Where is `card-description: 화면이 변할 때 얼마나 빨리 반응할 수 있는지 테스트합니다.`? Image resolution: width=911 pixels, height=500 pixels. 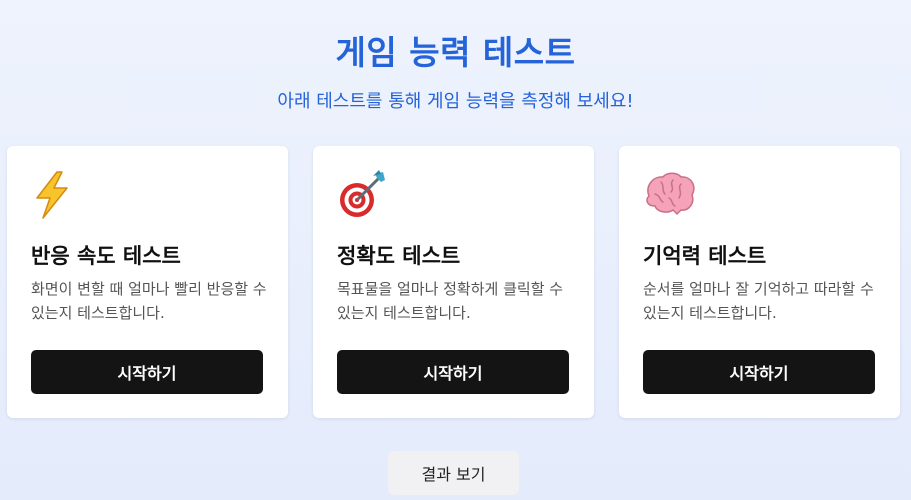 card-description: 화면이 변할 때 얼마나 빨리 반응할 수 있는지 테스트합니다. is located at coordinates (149, 301).